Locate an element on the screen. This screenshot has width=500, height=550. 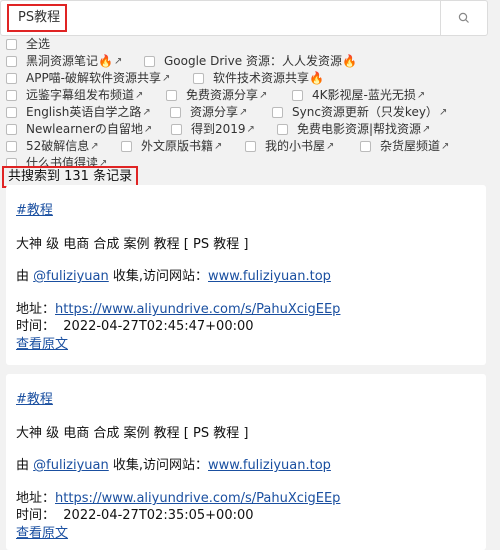
filter-item: 4K影视屋-蓝光无损 ↗ is located at coordinates (358, 95).